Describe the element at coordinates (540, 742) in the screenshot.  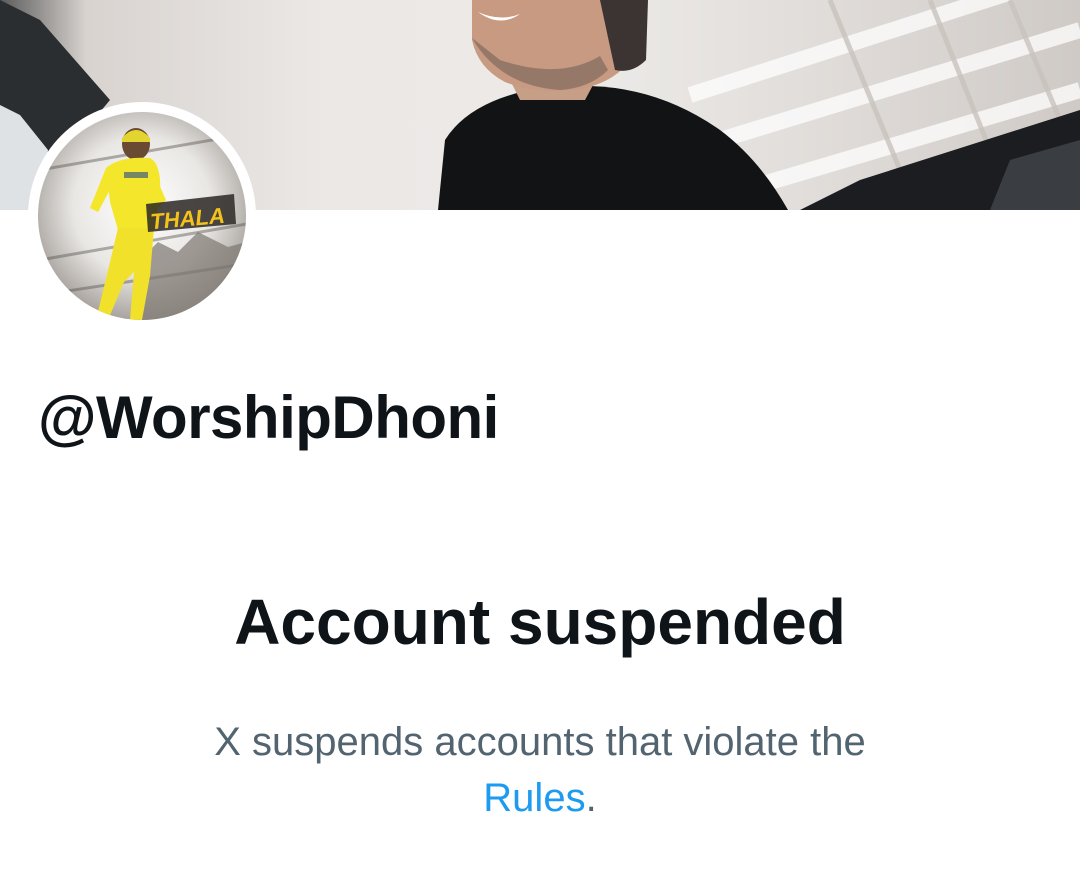
I see `suspension-message-text: X suspends accounts that violate the` at that location.